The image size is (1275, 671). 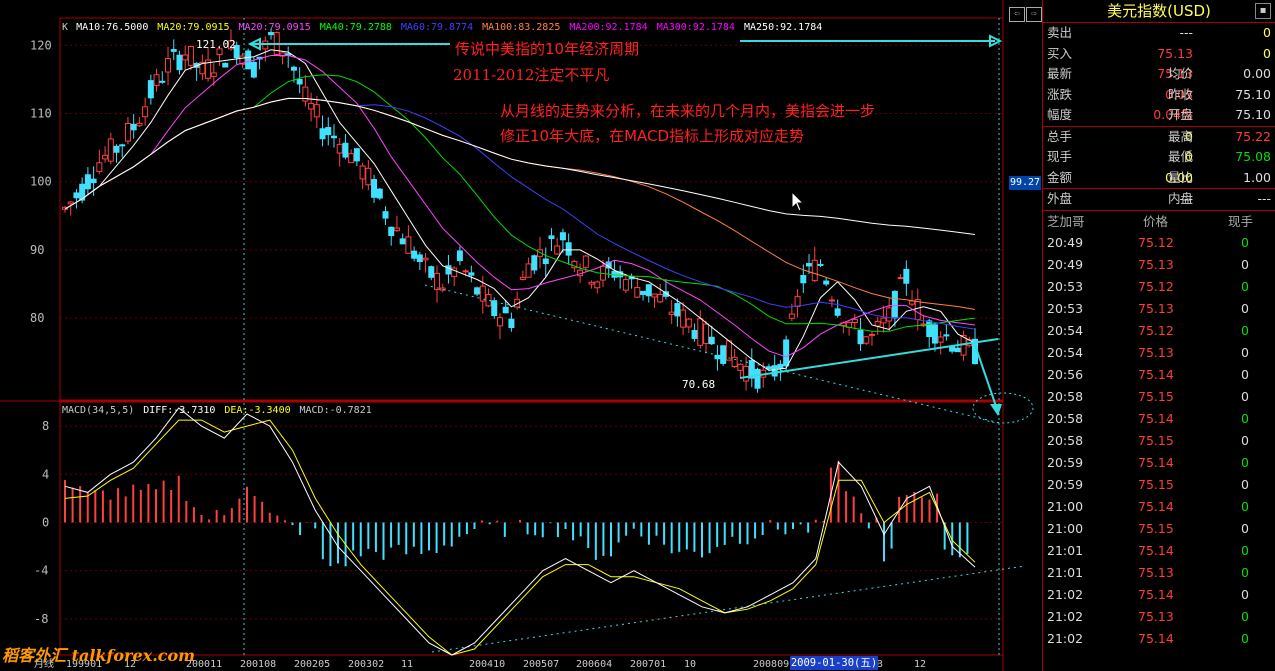 I want to click on y-tick-label: 110, so click(x=41, y=114).